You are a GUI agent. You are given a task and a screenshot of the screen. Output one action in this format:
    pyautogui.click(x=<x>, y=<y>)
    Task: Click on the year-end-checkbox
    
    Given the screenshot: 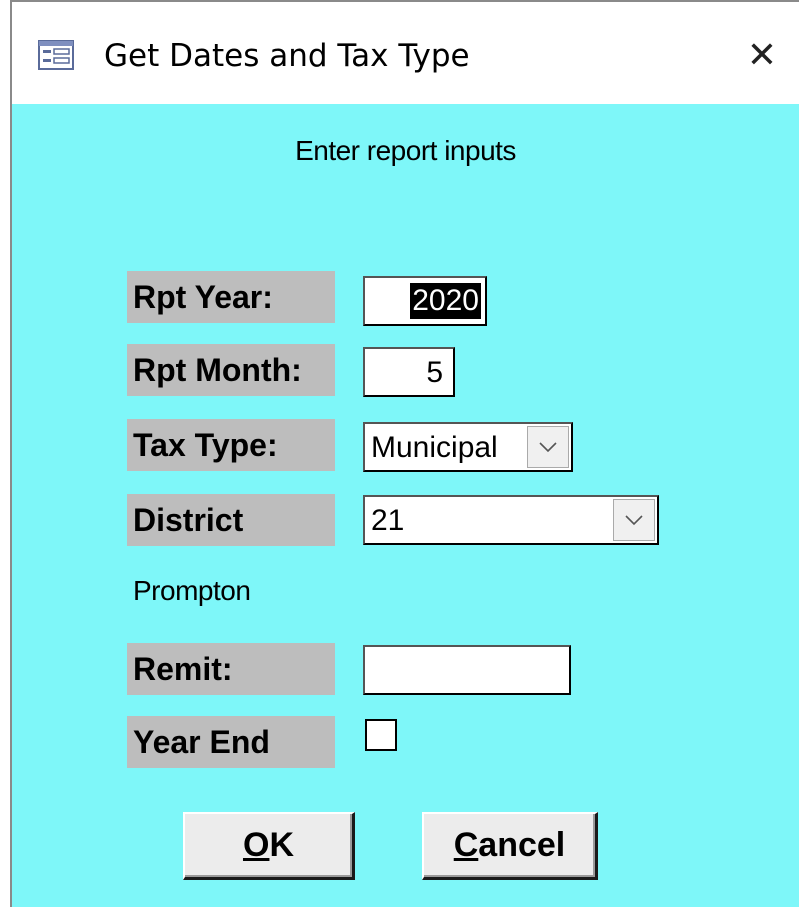 What is the action you would take?
    pyautogui.click(x=381, y=735)
    